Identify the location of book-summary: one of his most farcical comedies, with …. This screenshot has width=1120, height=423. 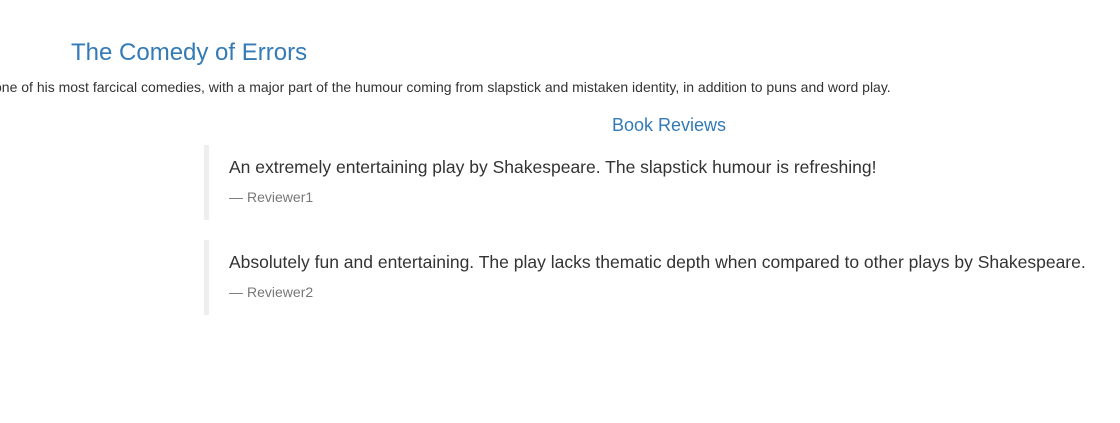
(445, 87).